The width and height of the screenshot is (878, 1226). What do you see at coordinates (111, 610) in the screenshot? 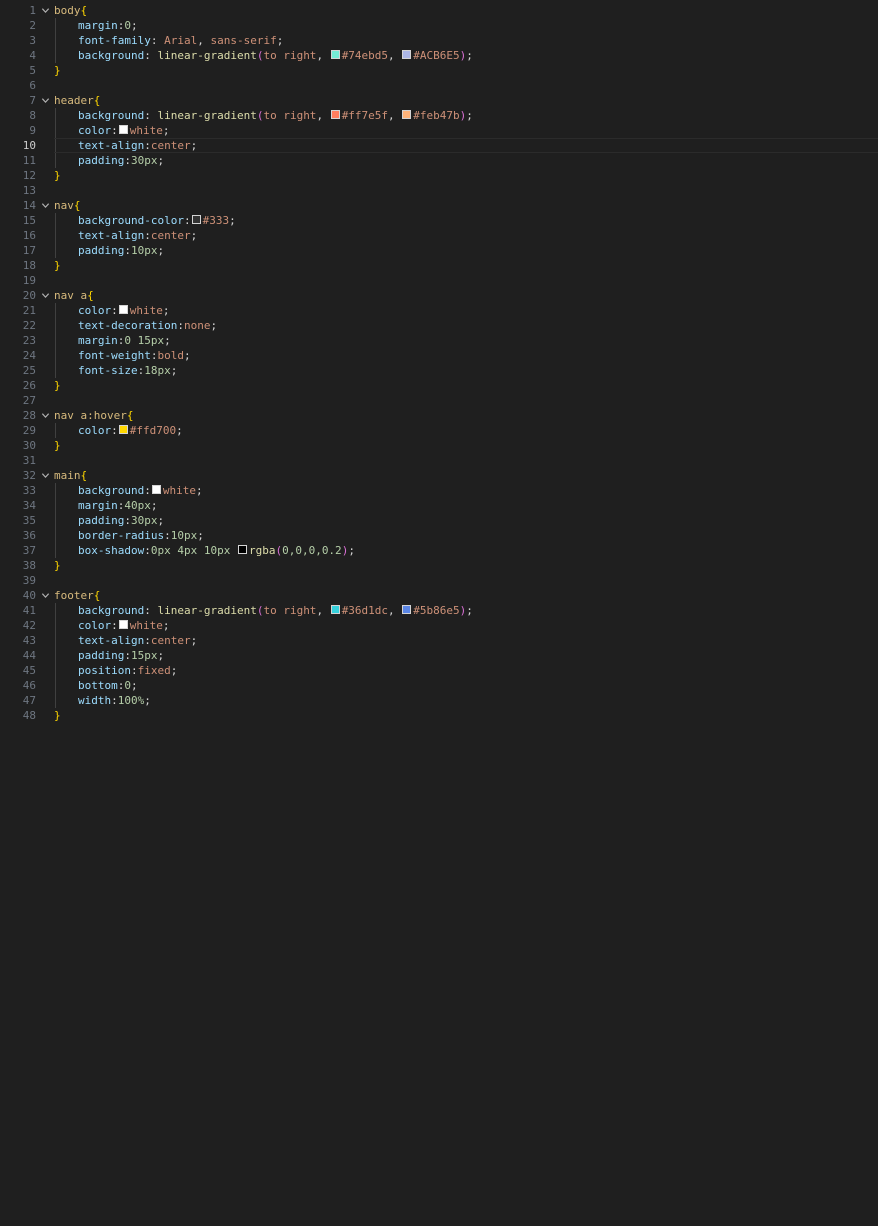
I see `code-token: background` at bounding box center [111, 610].